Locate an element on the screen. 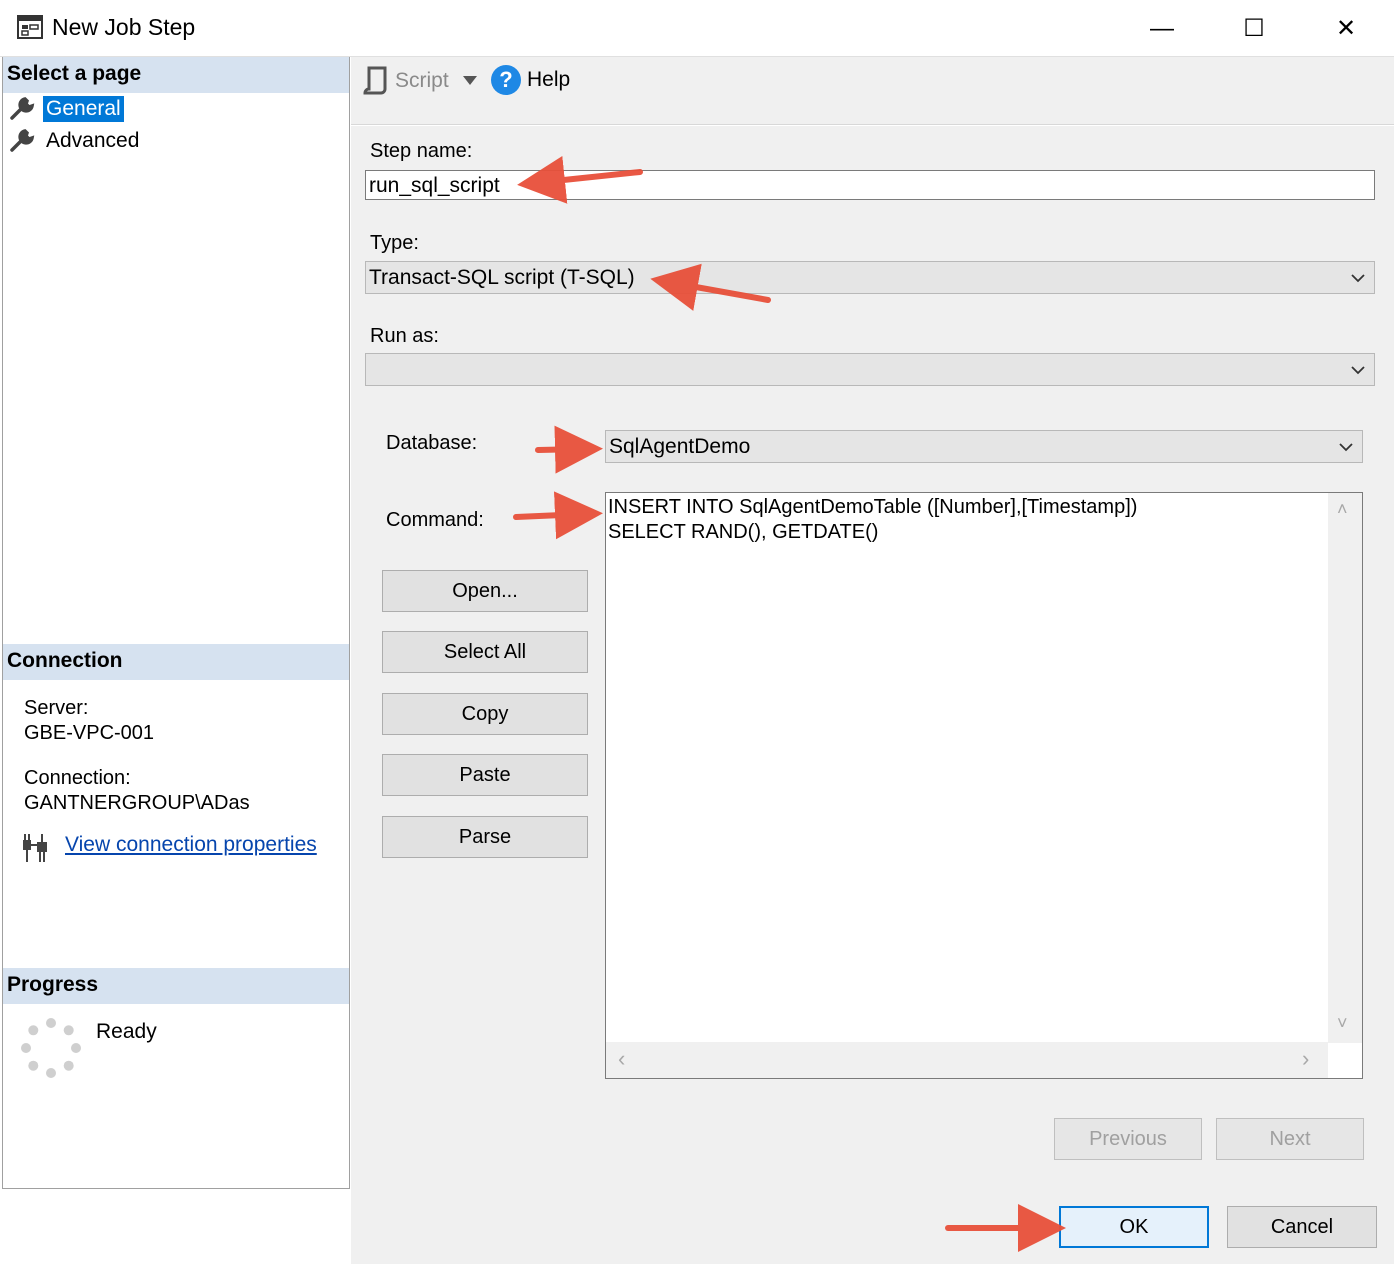 This screenshot has height=1264, width=1394. run-as-select is located at coordinates (870, 369).